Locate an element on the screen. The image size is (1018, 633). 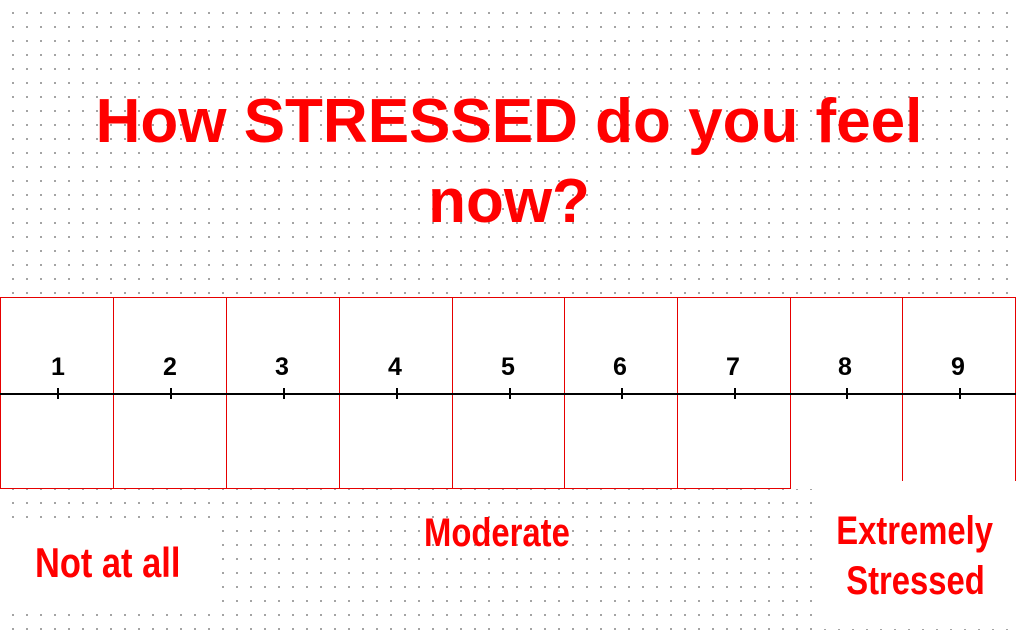
anchor-label-high-line2: Stressed is located at coordinates (915, 581).